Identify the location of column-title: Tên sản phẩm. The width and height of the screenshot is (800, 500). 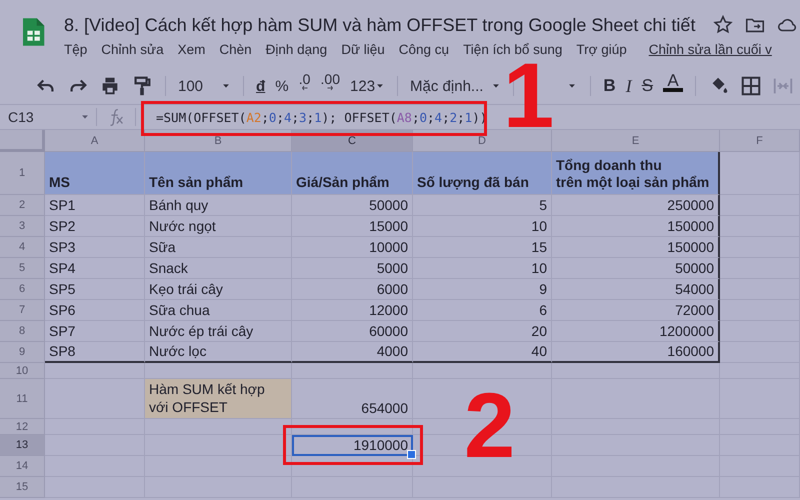
(218, 173).